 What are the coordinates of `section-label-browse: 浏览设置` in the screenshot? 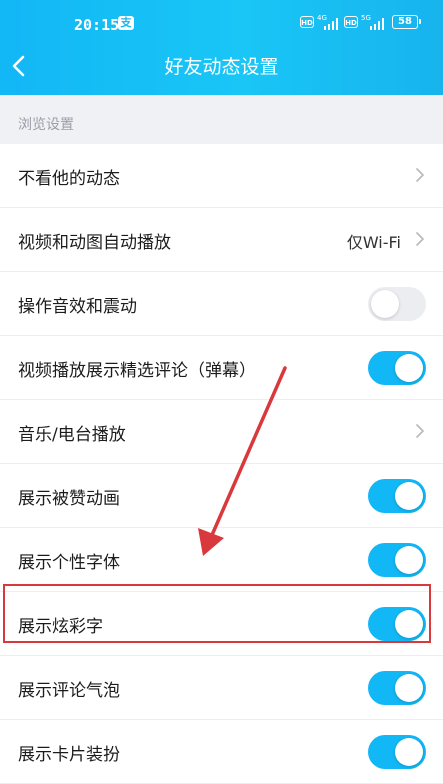 It's located at (46, 125).